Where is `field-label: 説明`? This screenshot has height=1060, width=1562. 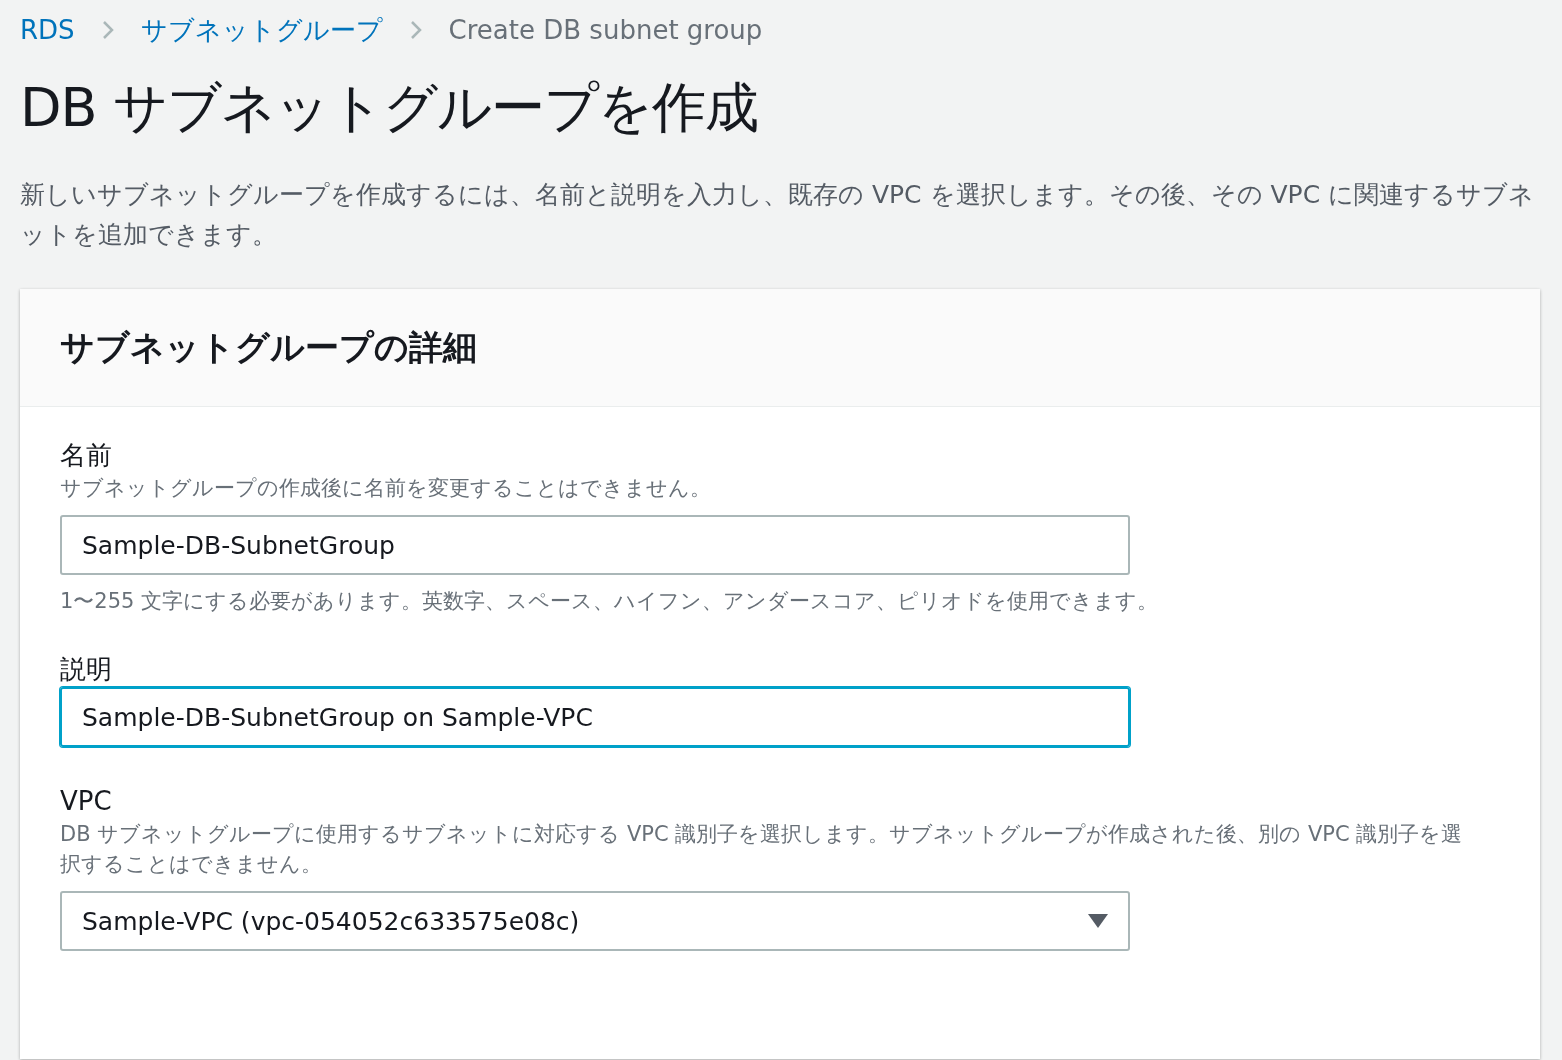
field-label: 説明 is located at coordinates (86, 669).